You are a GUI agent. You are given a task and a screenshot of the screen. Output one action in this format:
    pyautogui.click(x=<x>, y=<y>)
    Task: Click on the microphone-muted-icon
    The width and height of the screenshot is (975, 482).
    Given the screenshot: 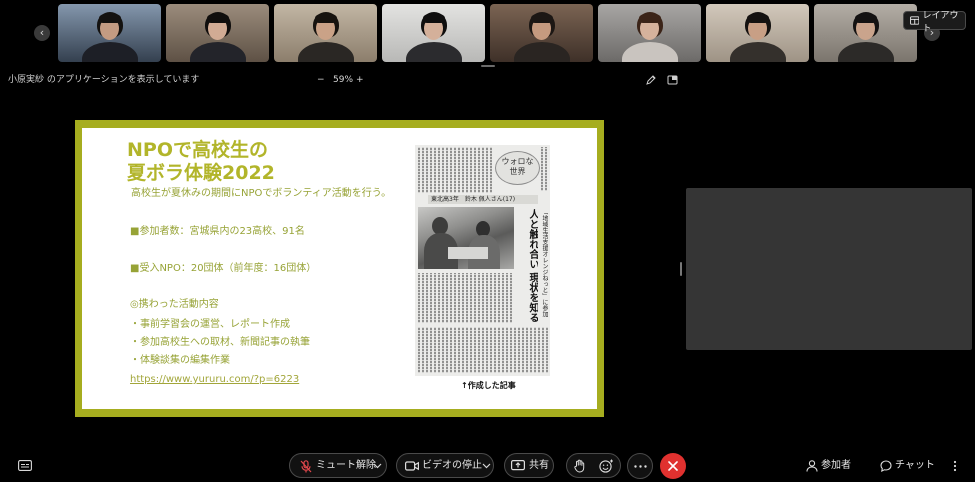 What is the action you would take?
    pyautogui.click(x=306, y=466)
    